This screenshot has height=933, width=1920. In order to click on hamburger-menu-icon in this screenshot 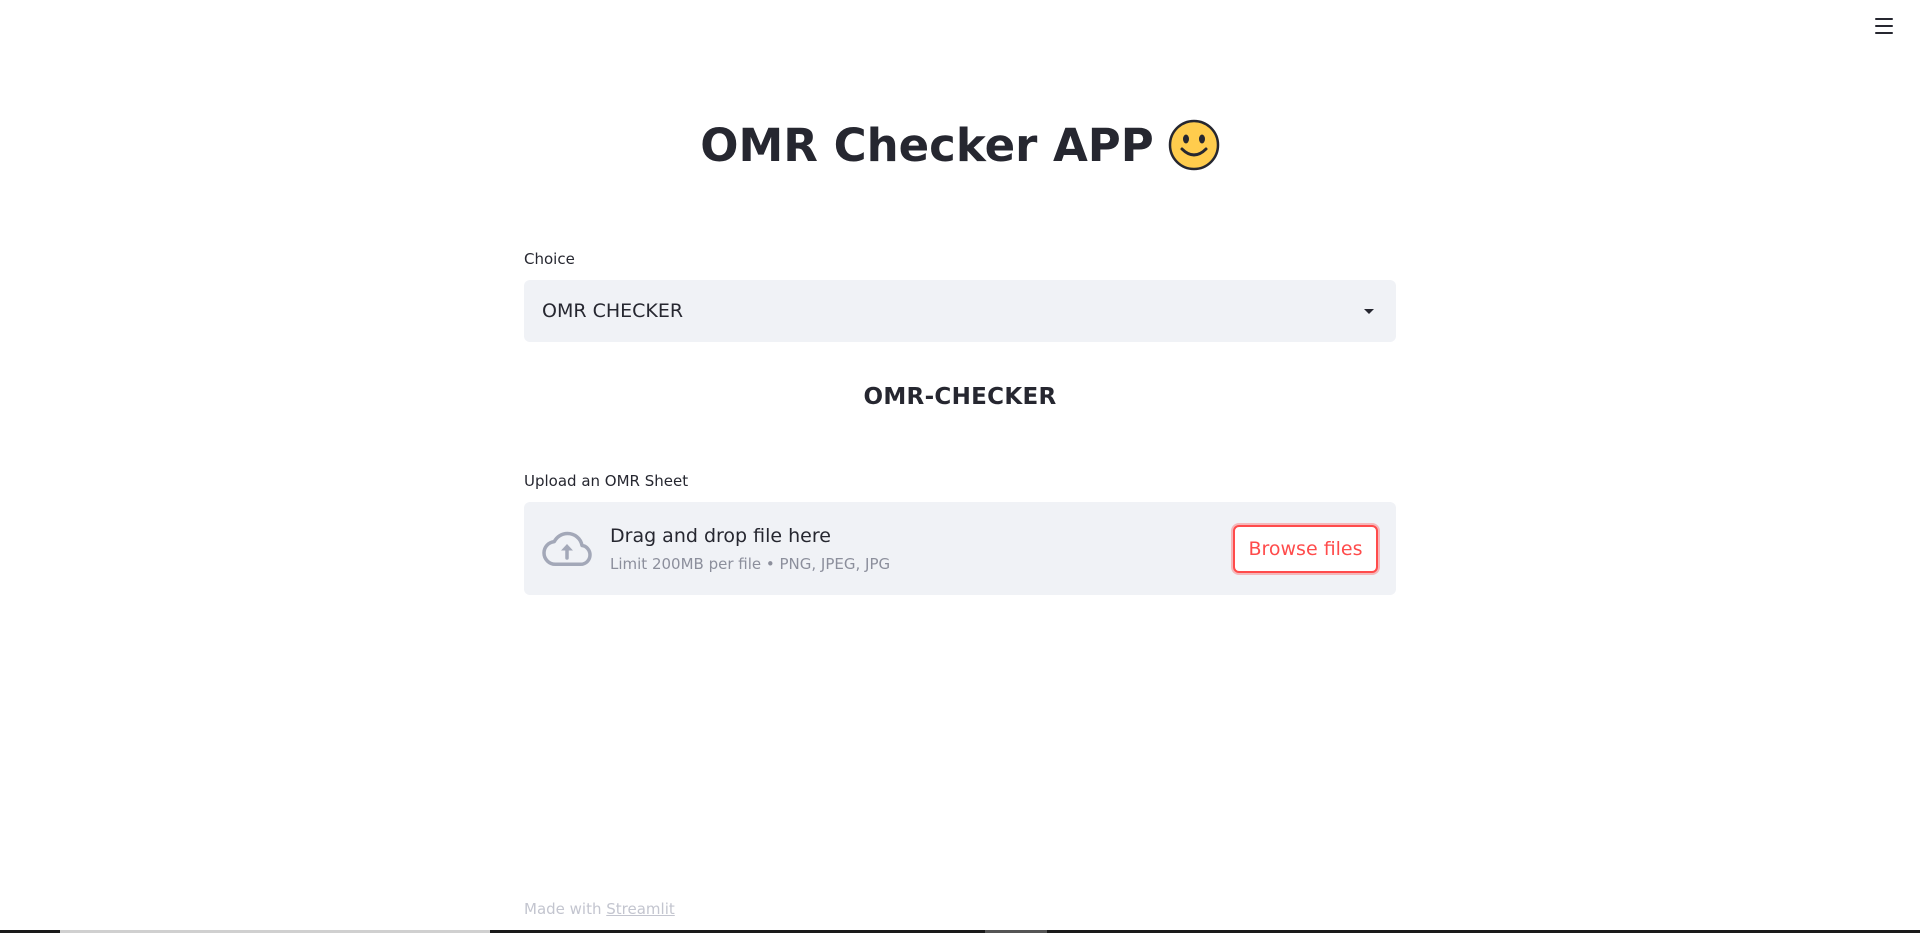, I will do `click(1884, 26)`.